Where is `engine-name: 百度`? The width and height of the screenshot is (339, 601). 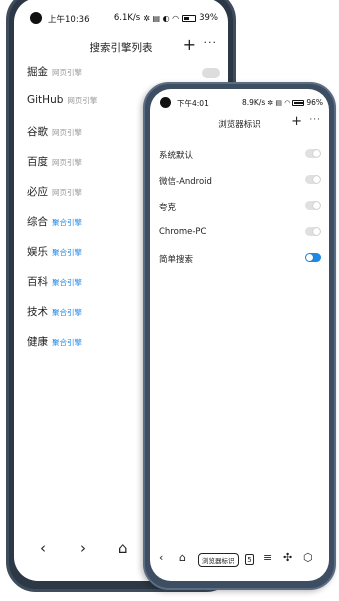 engine-name: 百度 is located at coordinates (37, 162).